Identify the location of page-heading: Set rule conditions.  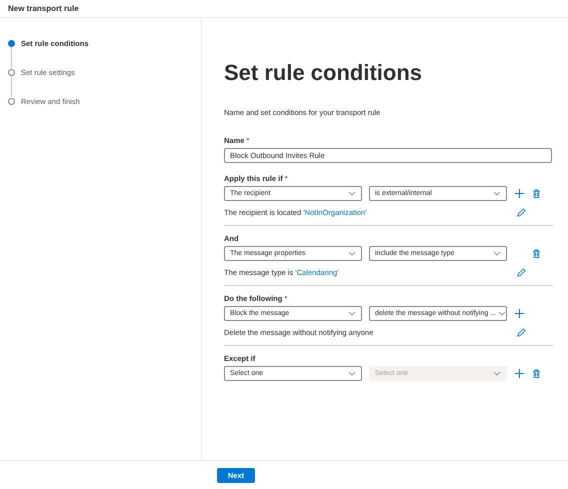
(324, 73).